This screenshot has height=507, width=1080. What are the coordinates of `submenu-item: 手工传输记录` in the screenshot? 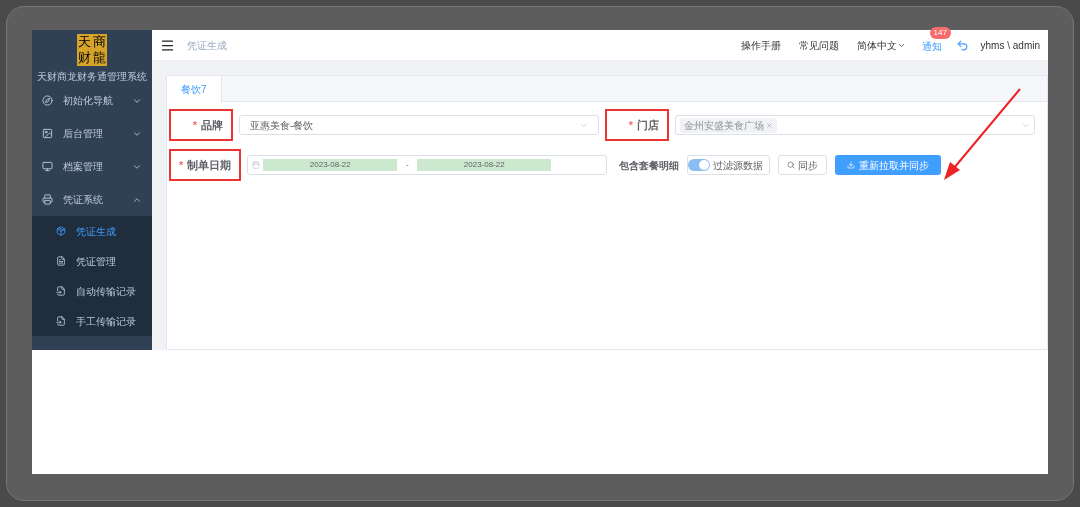 It's located at (92, 321).